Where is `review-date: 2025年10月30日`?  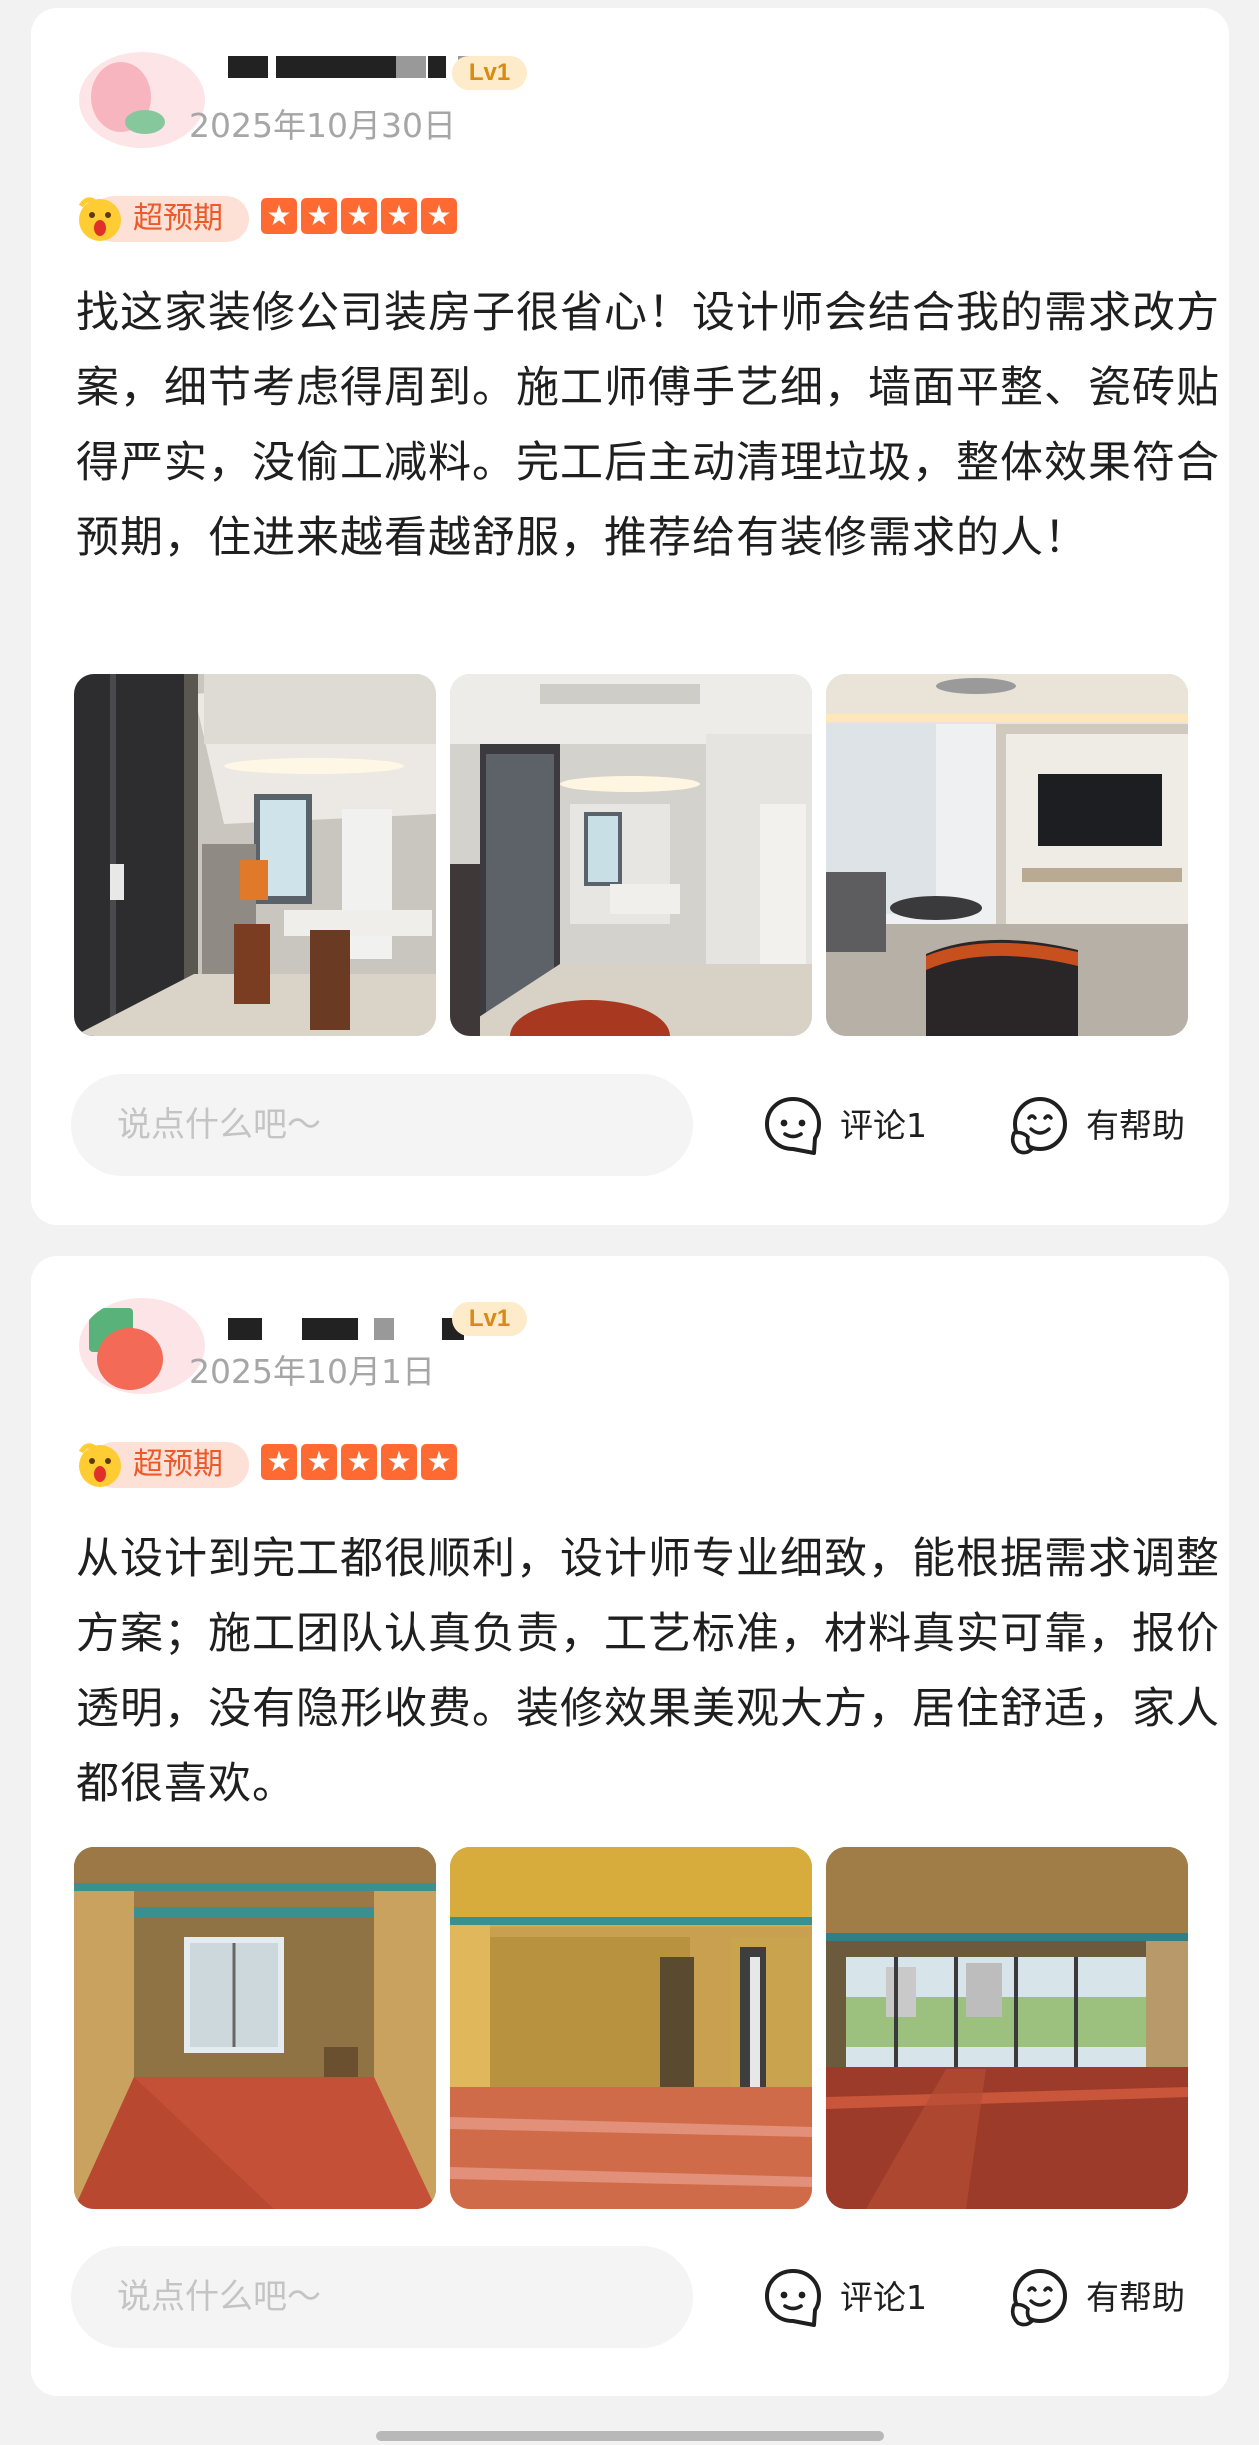 review-date: 2025年10月30日 is located at coordinates (322, 125).